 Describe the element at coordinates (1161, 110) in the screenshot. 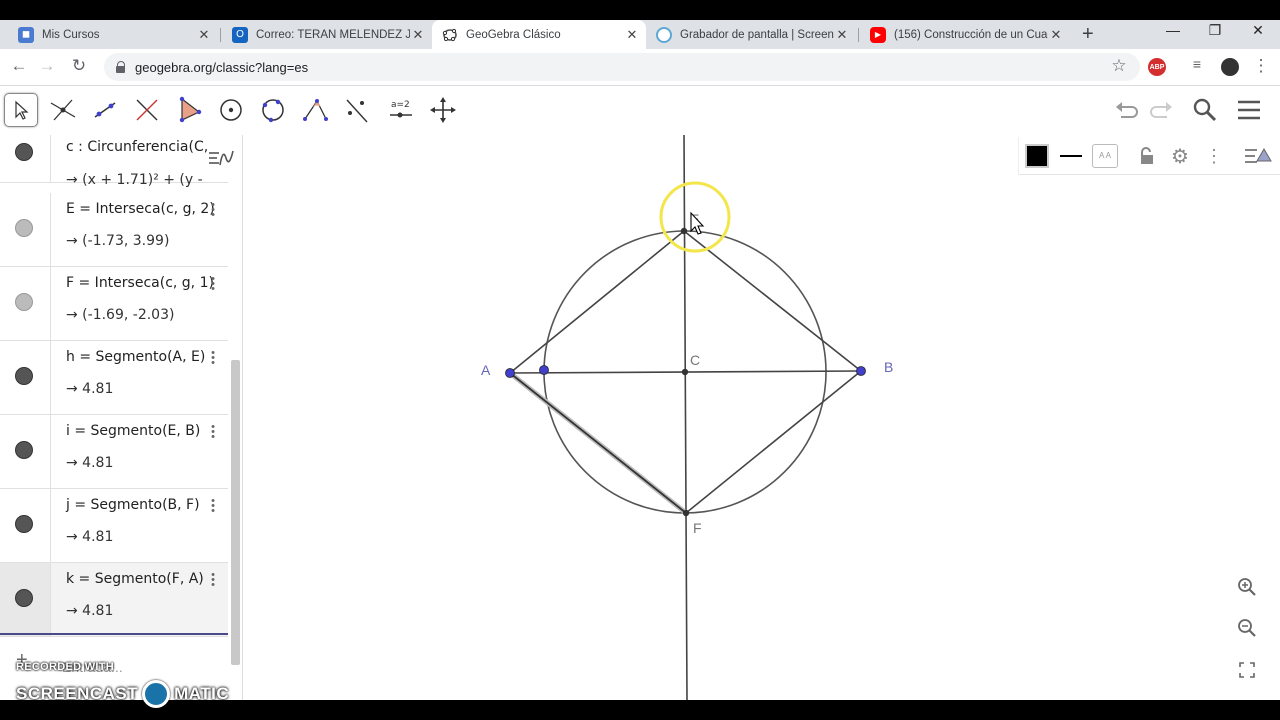

I see `redo-icon` at that location.